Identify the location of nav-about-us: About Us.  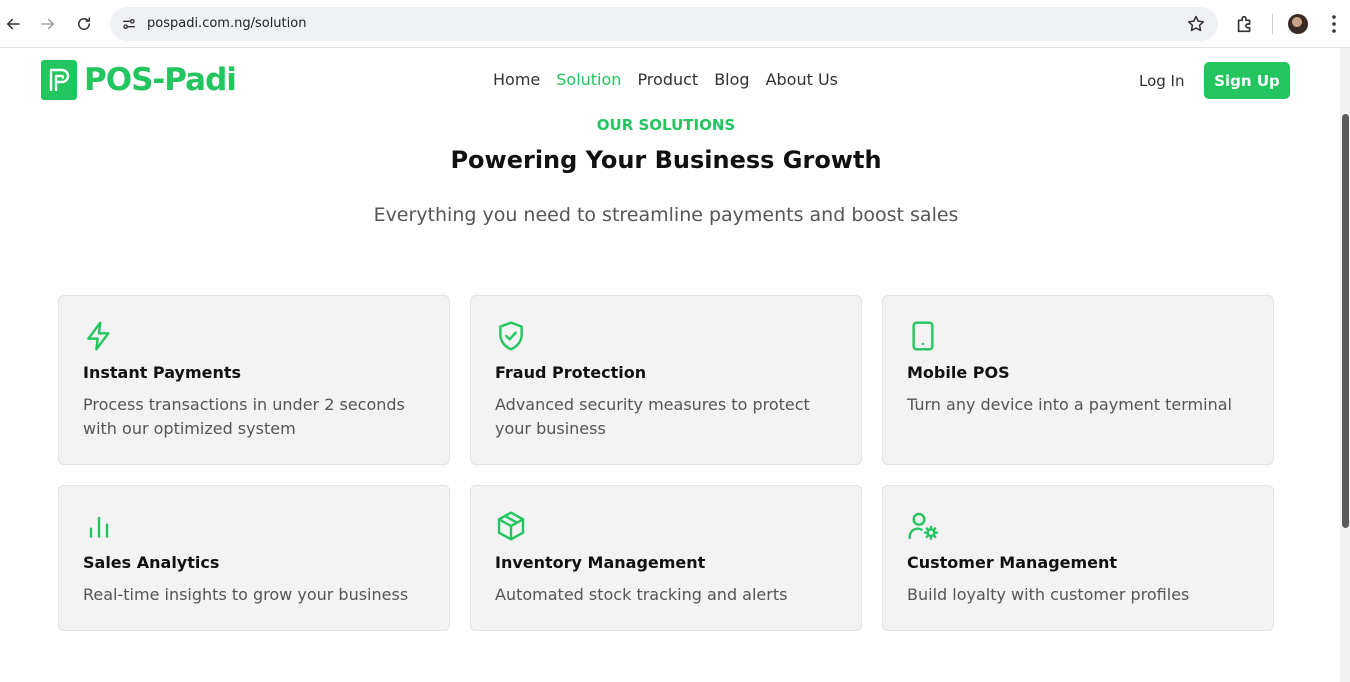
(802, 79).